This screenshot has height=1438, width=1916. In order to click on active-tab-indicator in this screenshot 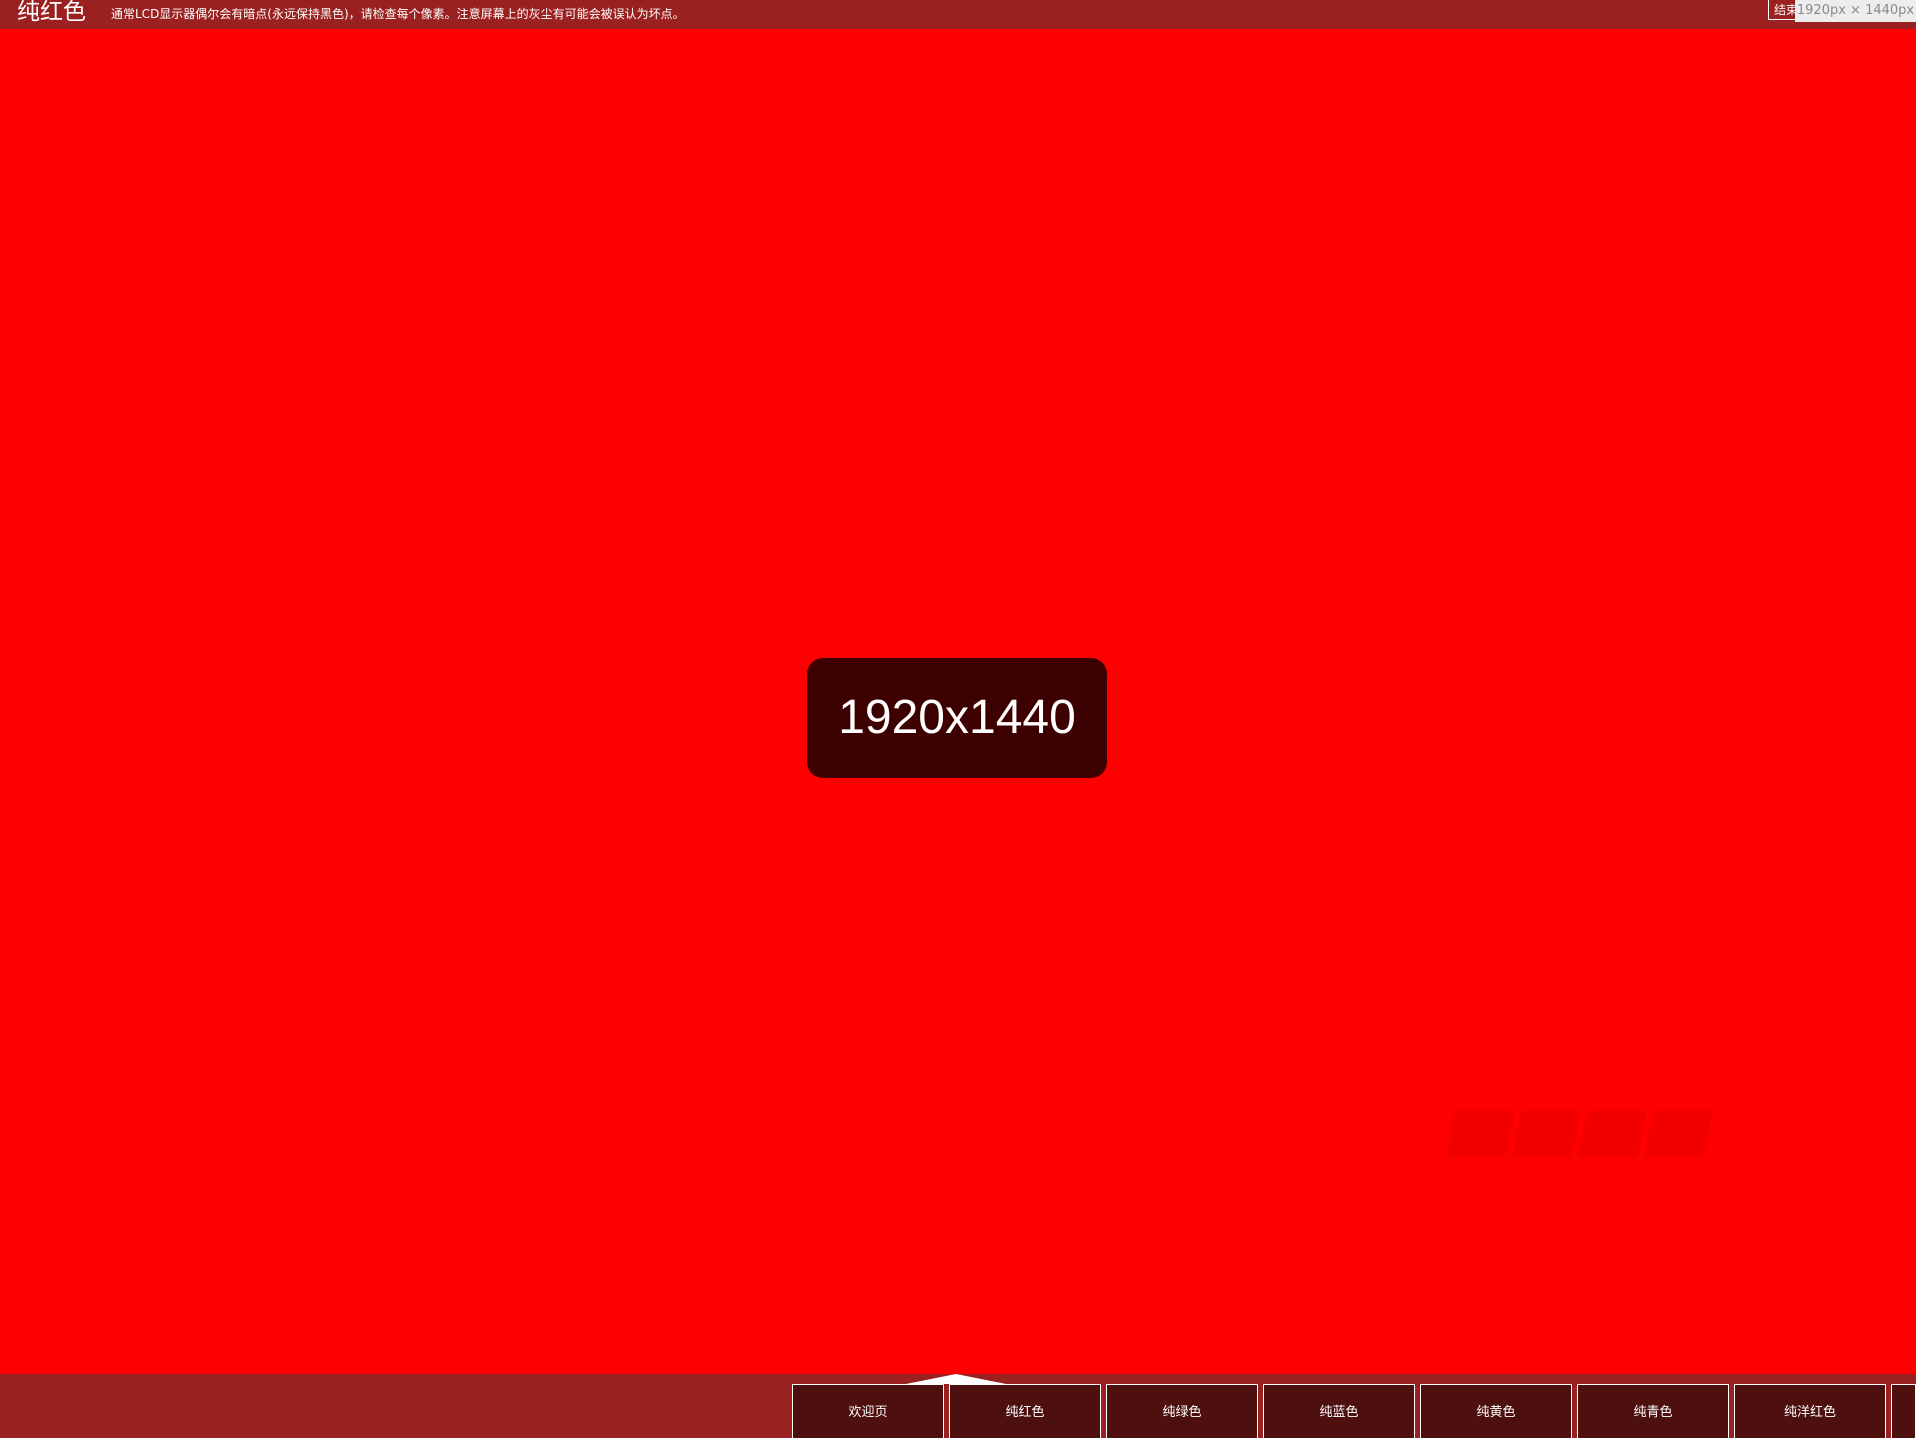, I will do `click(956, 1379)`.